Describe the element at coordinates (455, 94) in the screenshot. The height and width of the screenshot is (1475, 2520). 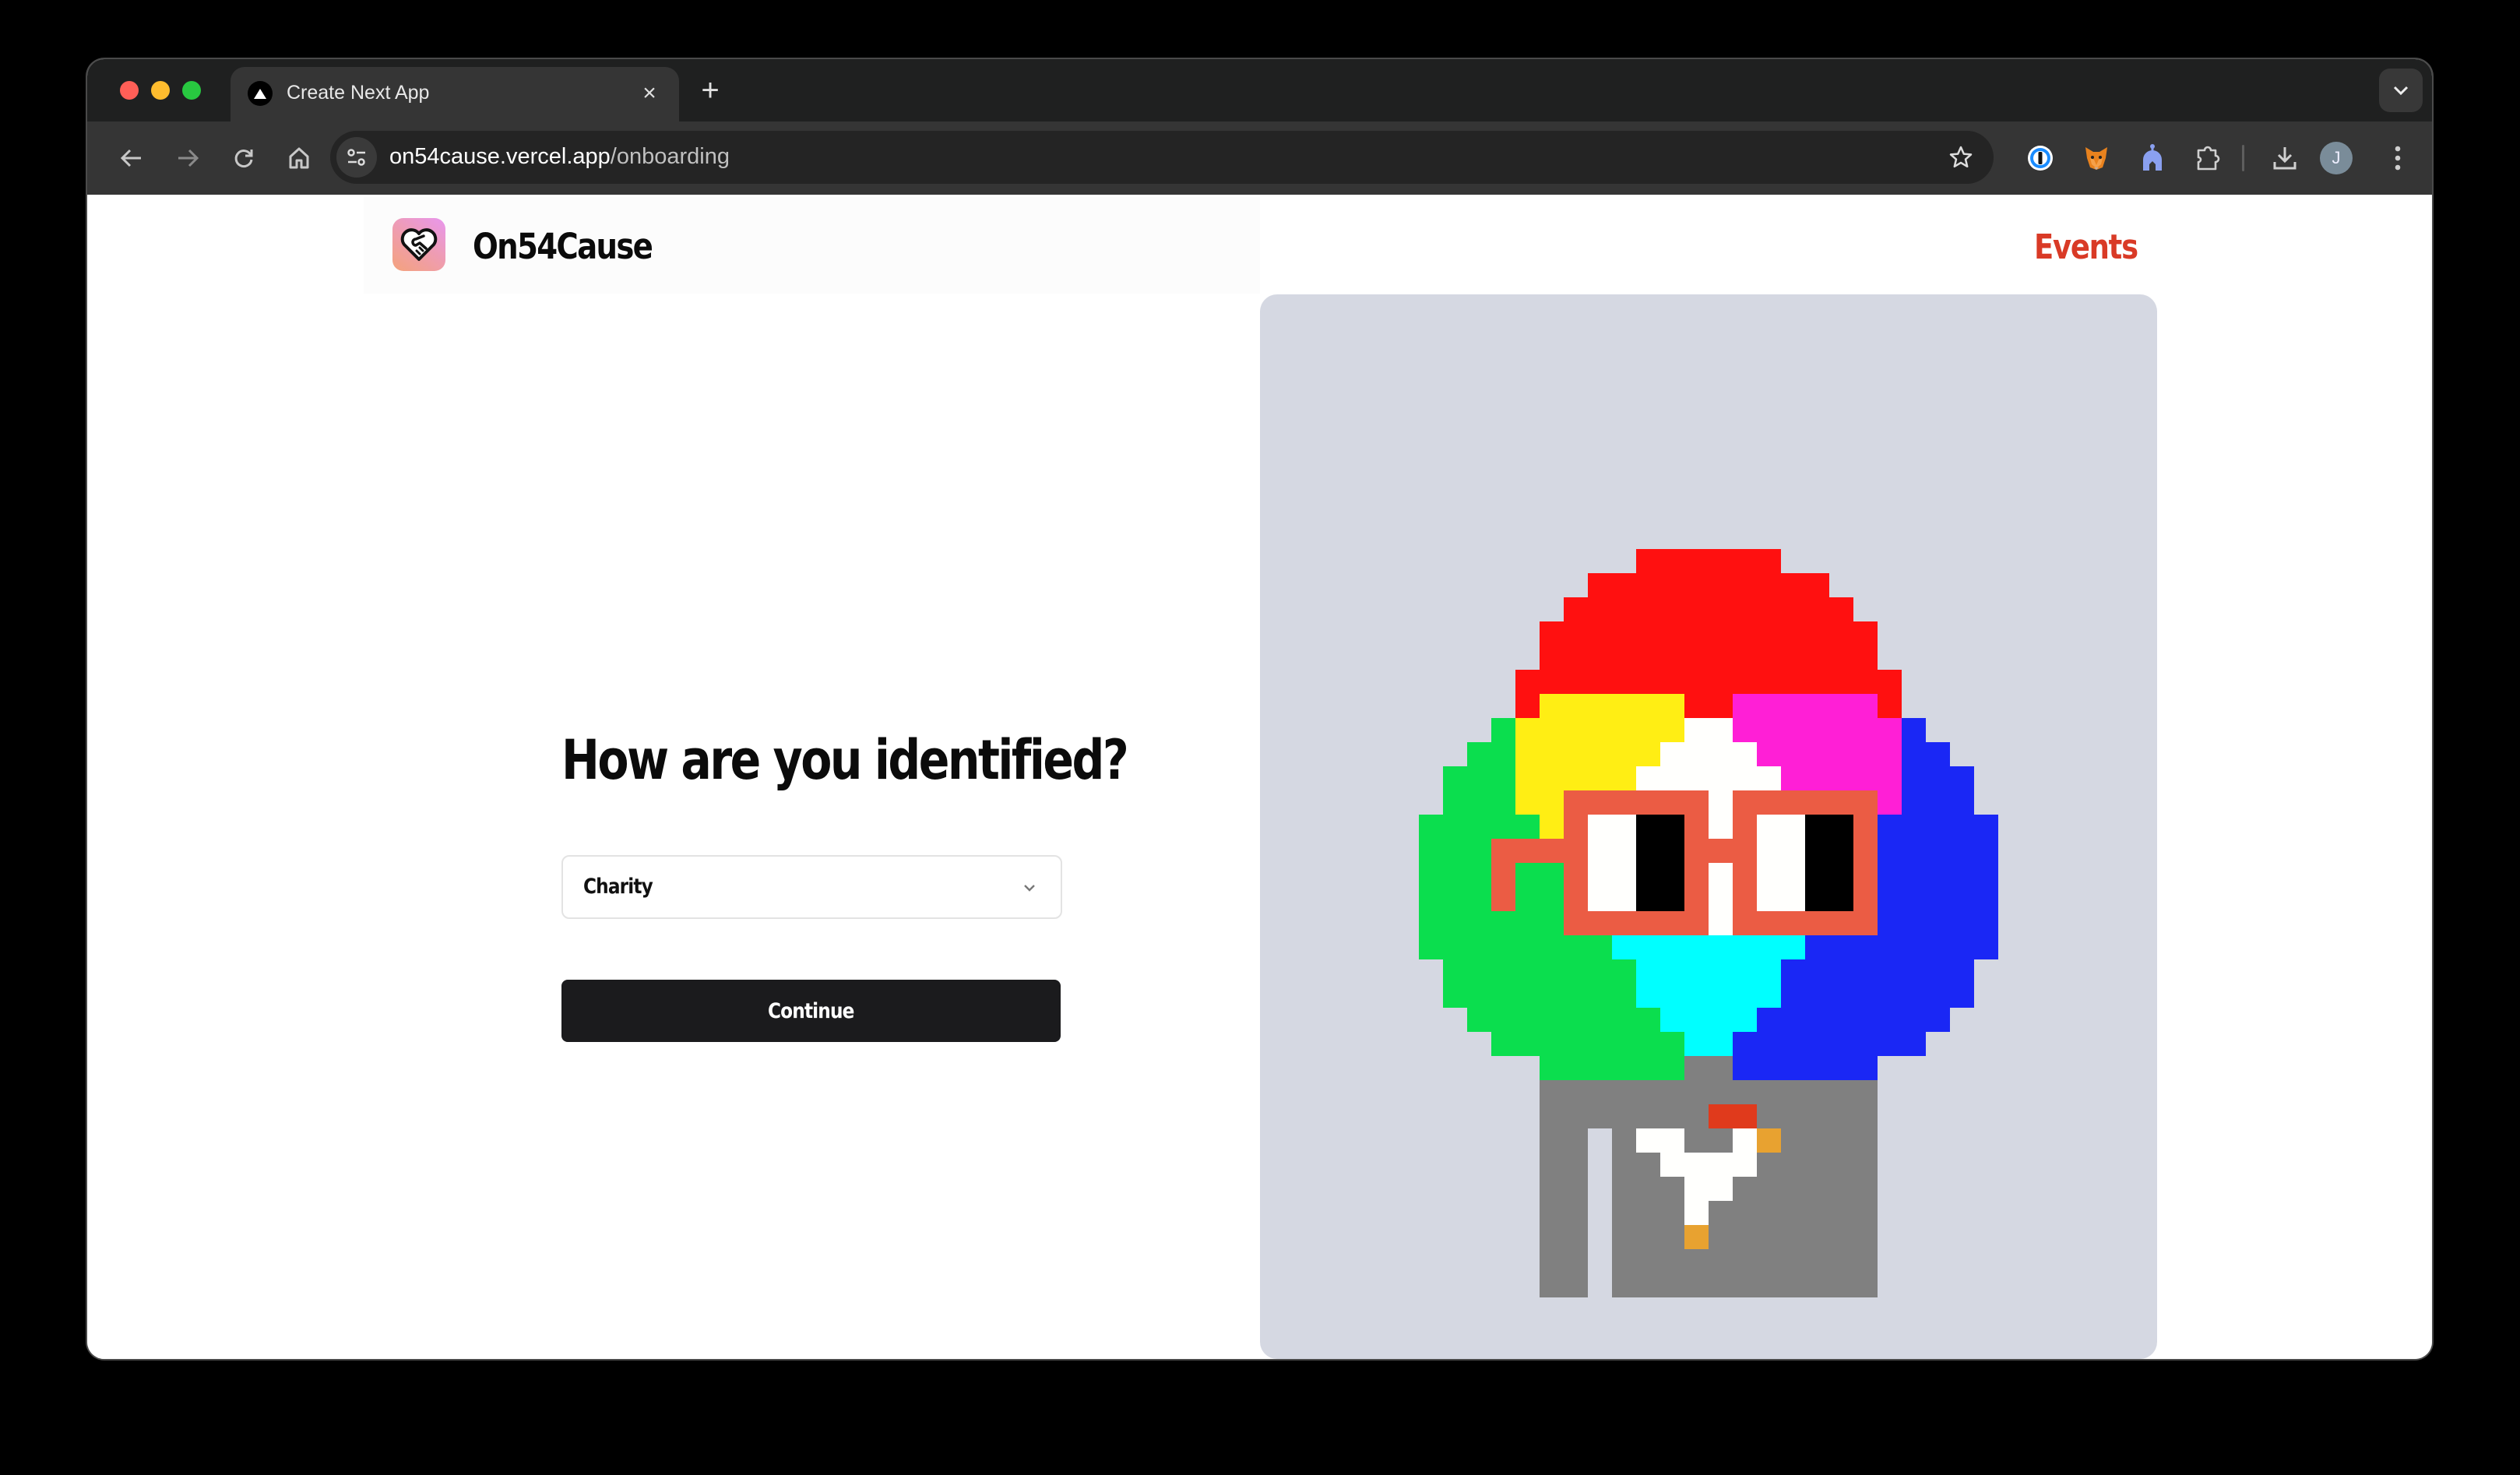
I see `tab-create-next-app: Create Next App ×` at that location.